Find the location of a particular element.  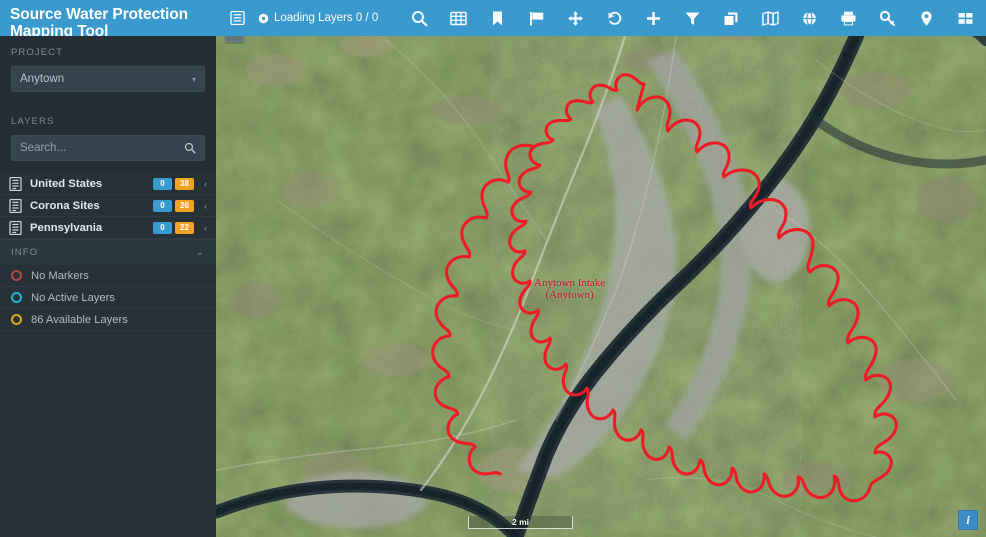

layer-row: United States 0 38 ‹ is located at coordinates (108, 184).